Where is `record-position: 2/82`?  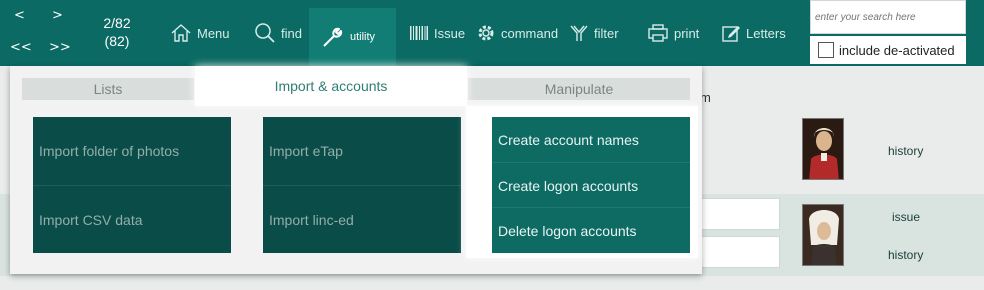
record-position: 2/82 is located at coordinates (117, 23).